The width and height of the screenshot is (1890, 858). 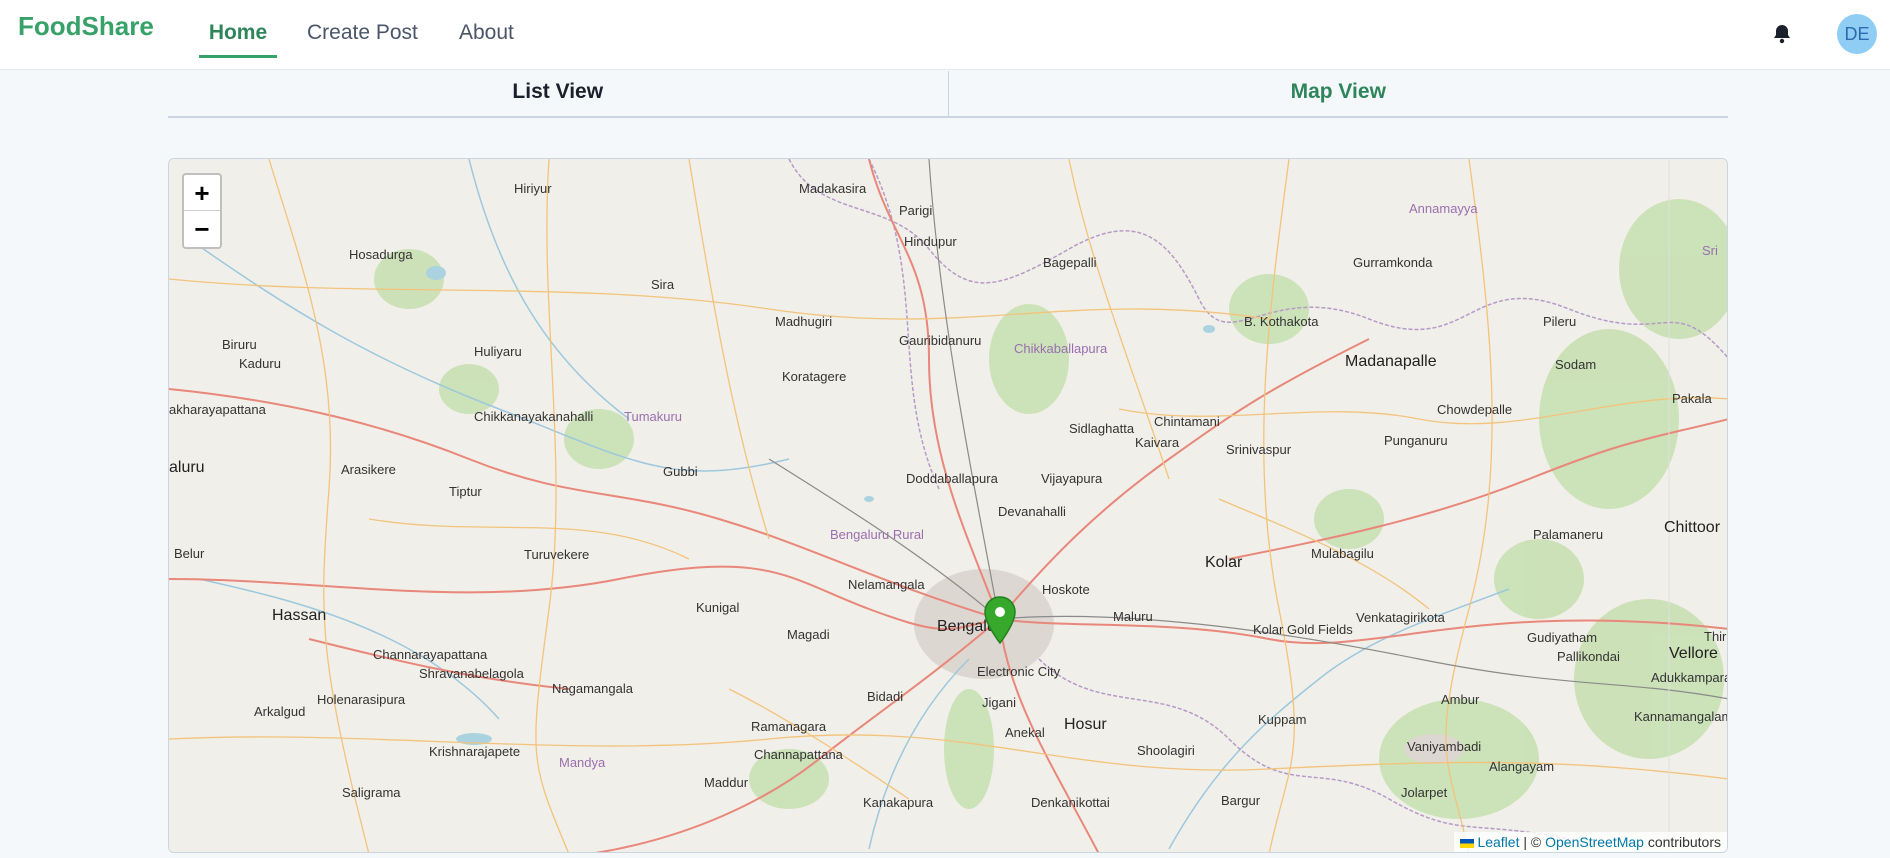 What do you see at coordinates (1532, 842) in the screenshot?
I see `attribution-sep: | ©` at bounding box center [1532, 842].